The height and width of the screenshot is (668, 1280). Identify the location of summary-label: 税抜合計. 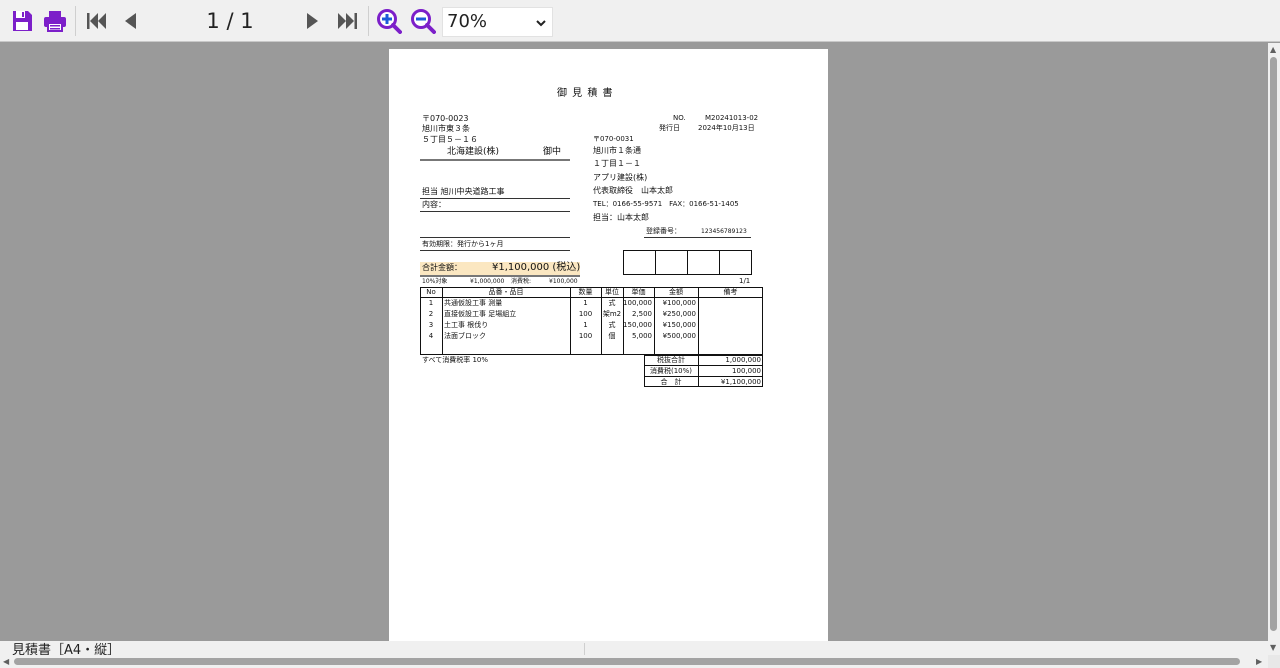
(671, 360).